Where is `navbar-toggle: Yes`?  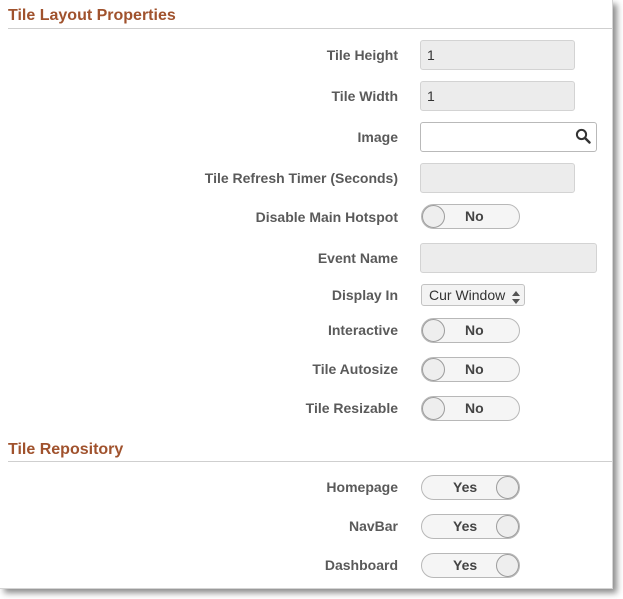 navbar-toggle: Yes is located at coordinates (470, 526).